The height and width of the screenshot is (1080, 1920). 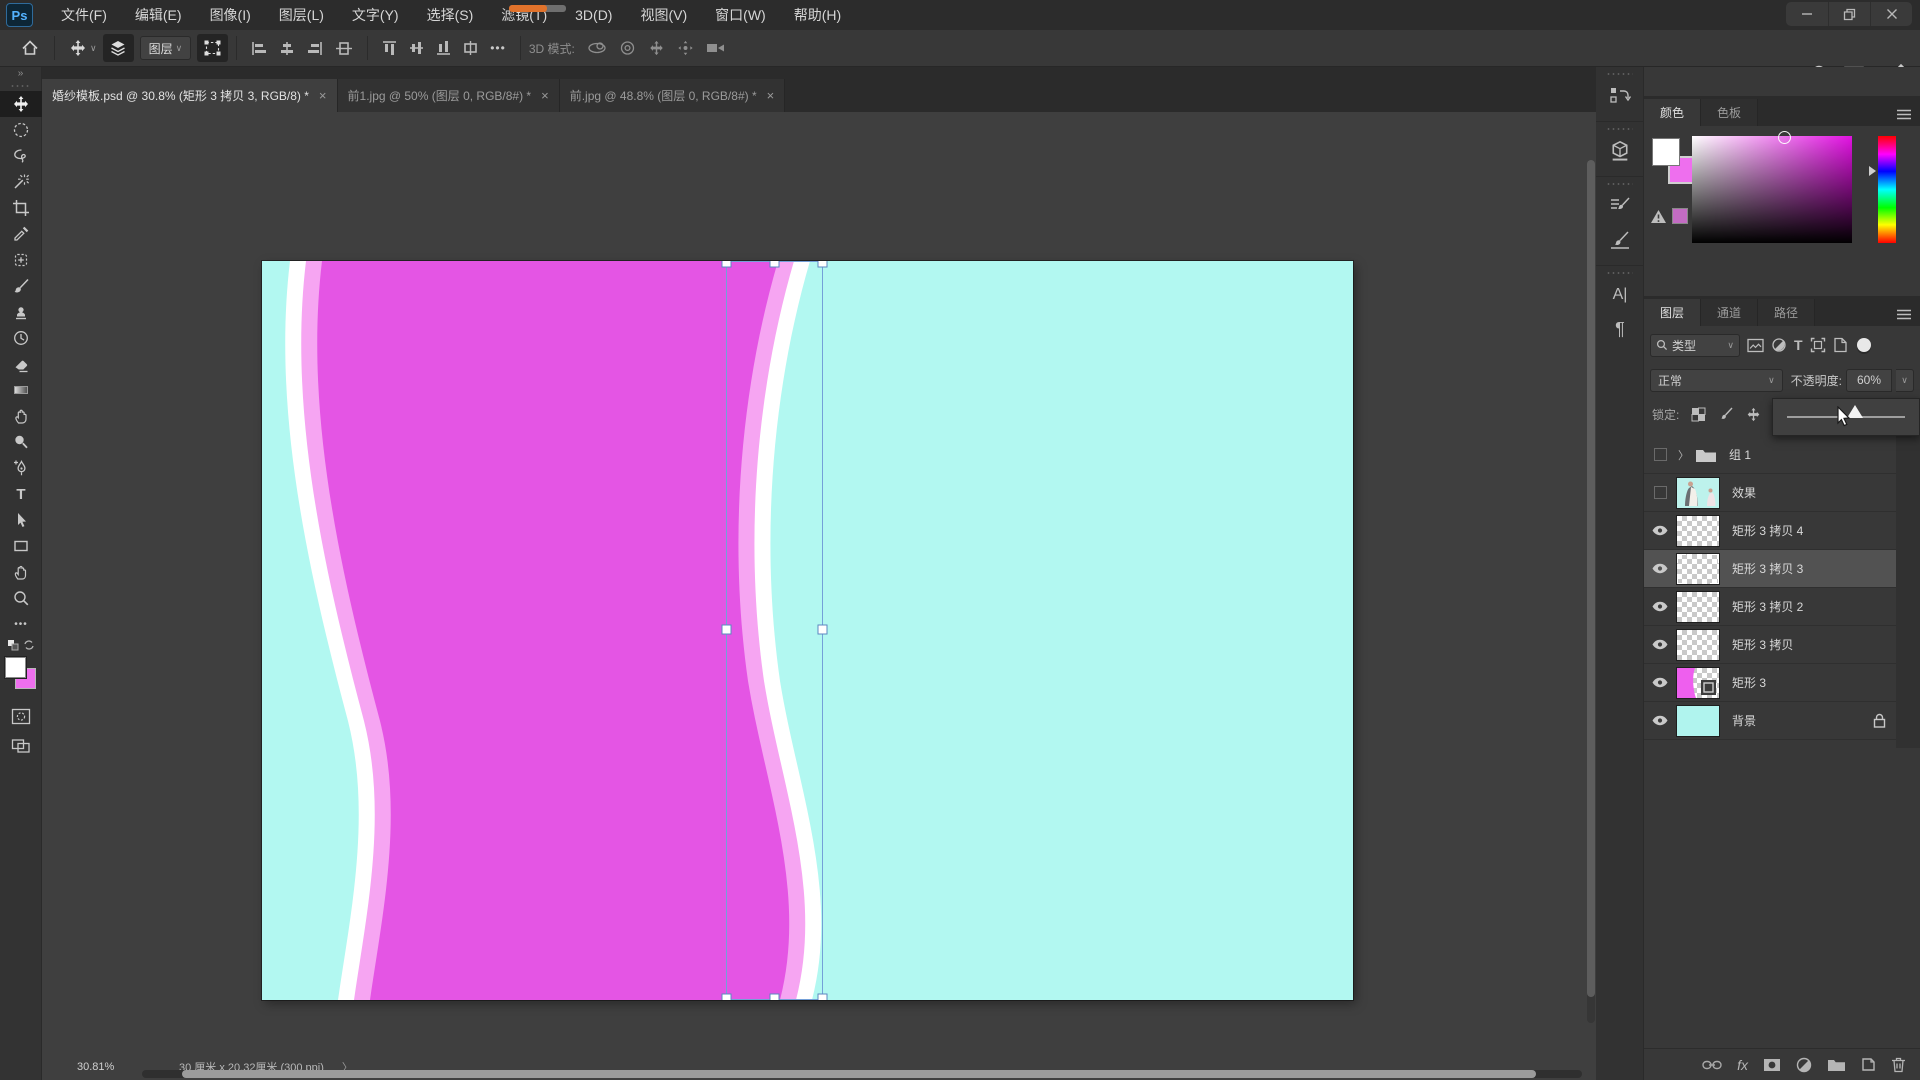 What do you see at coordinates (158, 15) in the screenshot?
I see `menu-edit: 编辑(E)` at bounding box center [158, 15].